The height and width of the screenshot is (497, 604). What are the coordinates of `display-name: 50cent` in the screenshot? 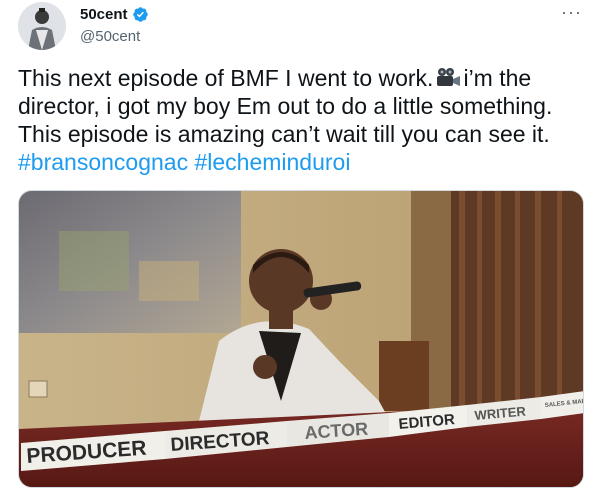 It's located at (104, 14).